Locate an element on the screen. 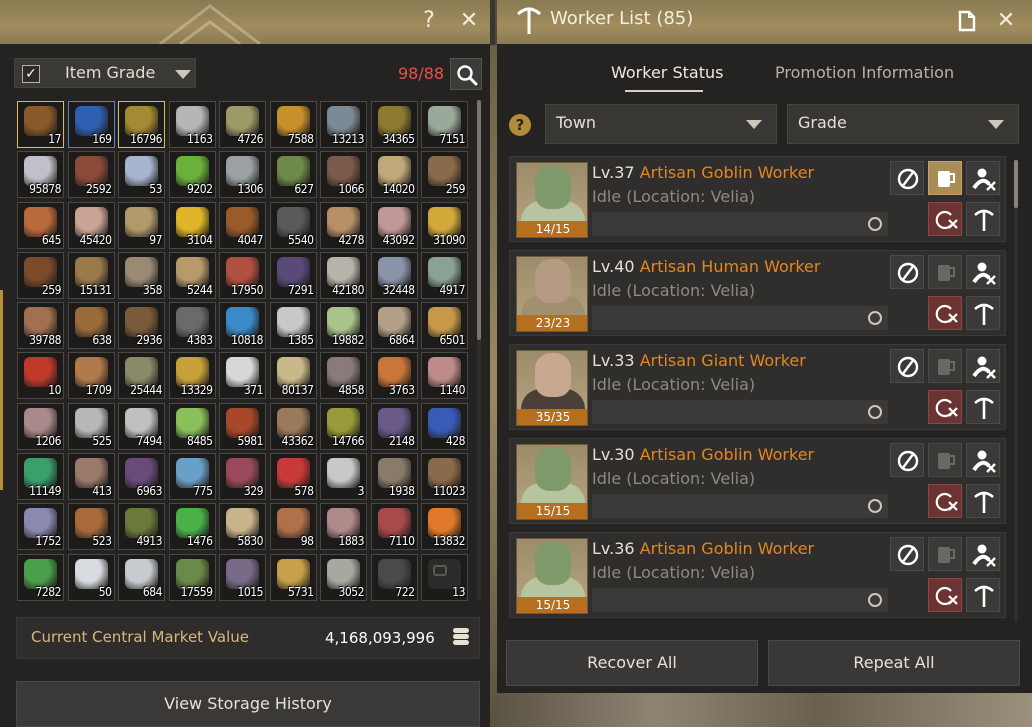 The width and height of the screenshot is (1032, 727). storage-item-slot: 13329 is located at coordinates (192, 376).